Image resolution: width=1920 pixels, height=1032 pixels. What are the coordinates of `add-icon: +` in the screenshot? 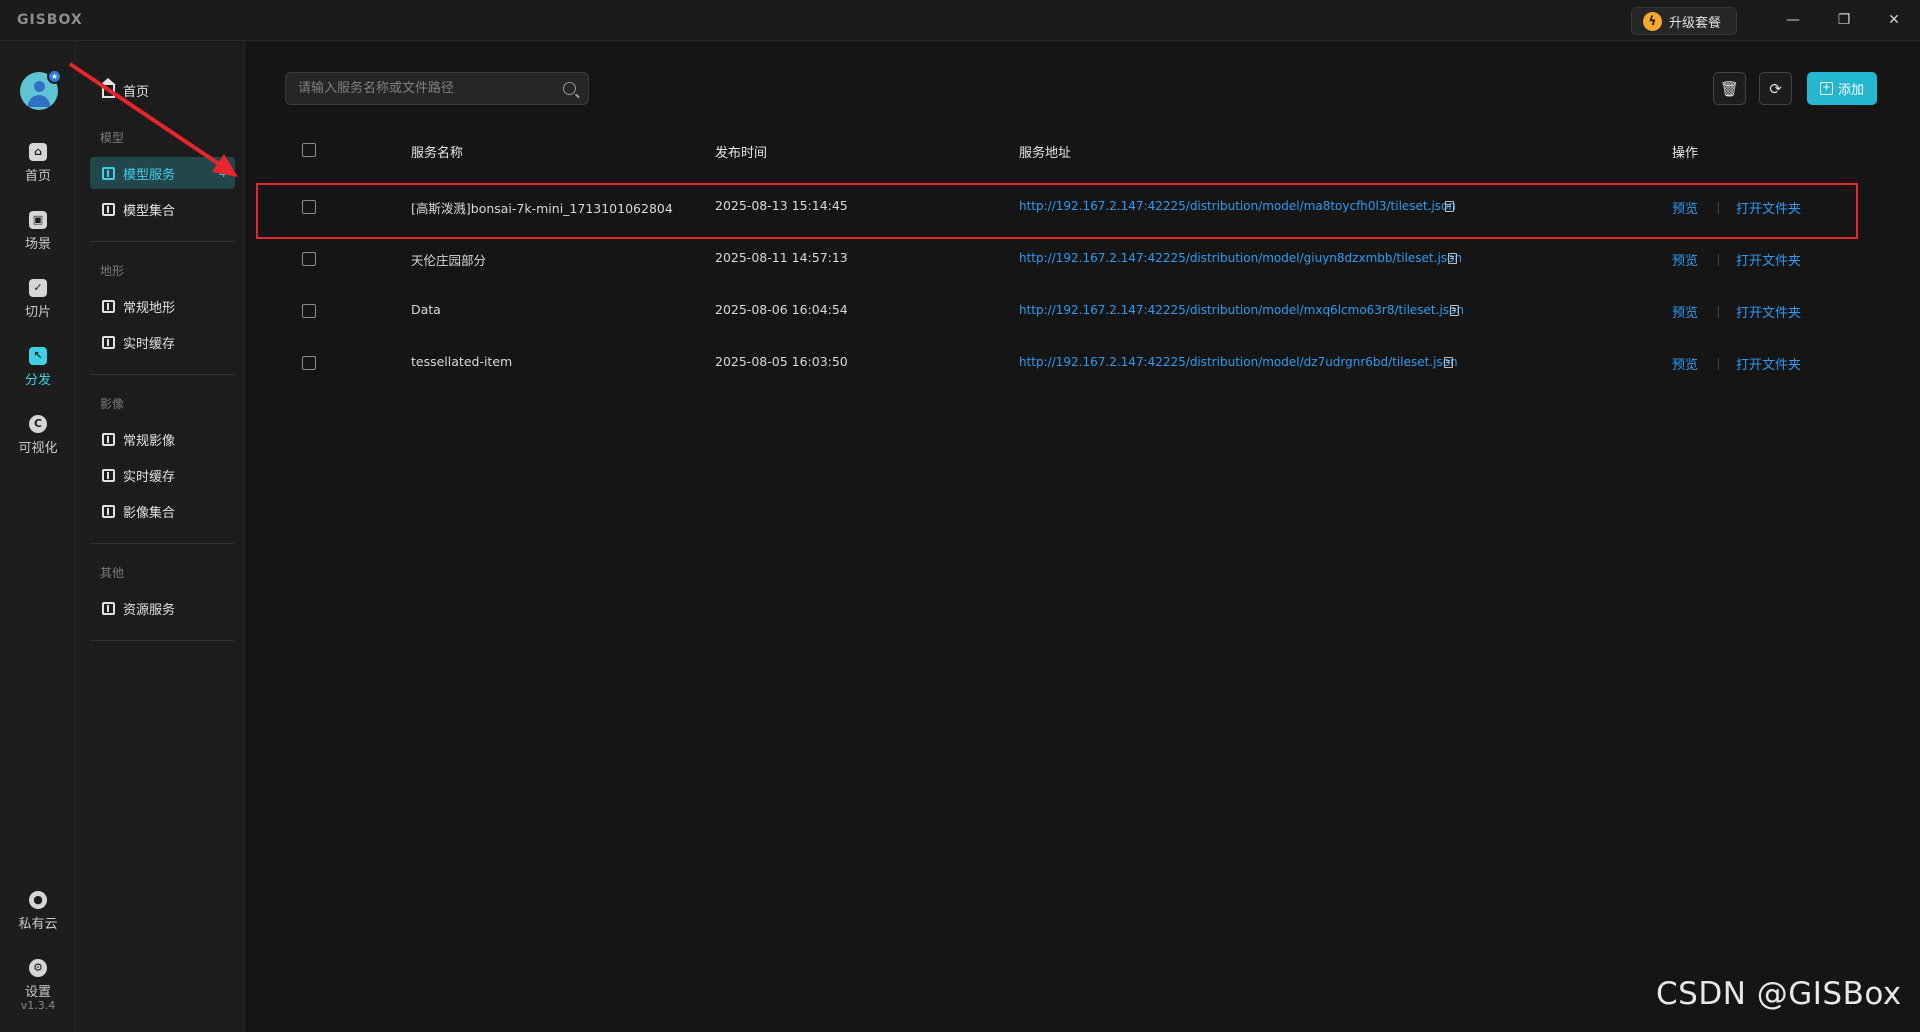 It's located at (1826, 88).